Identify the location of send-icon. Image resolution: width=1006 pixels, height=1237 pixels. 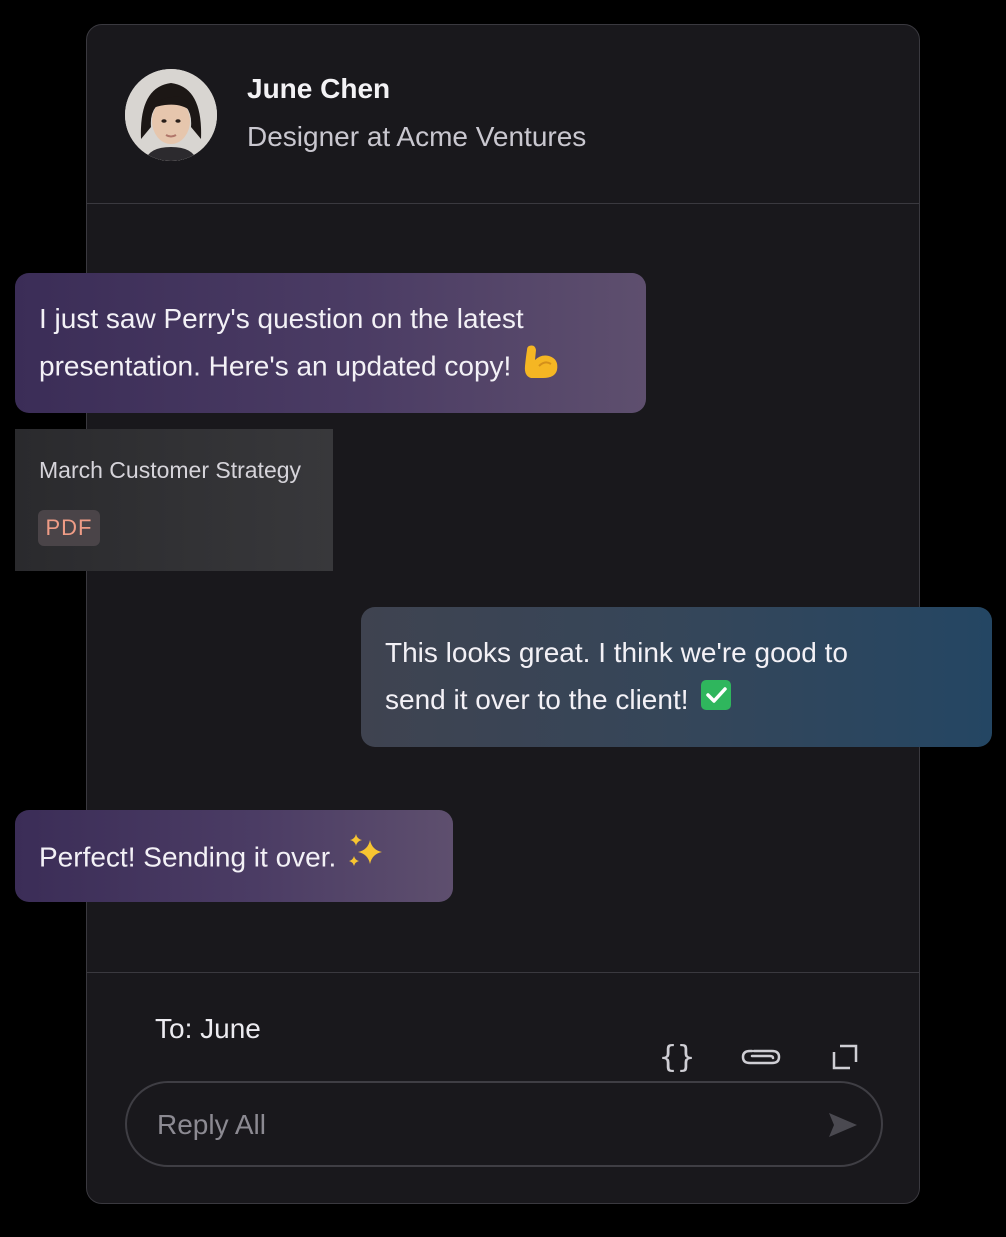
(843, 1125).